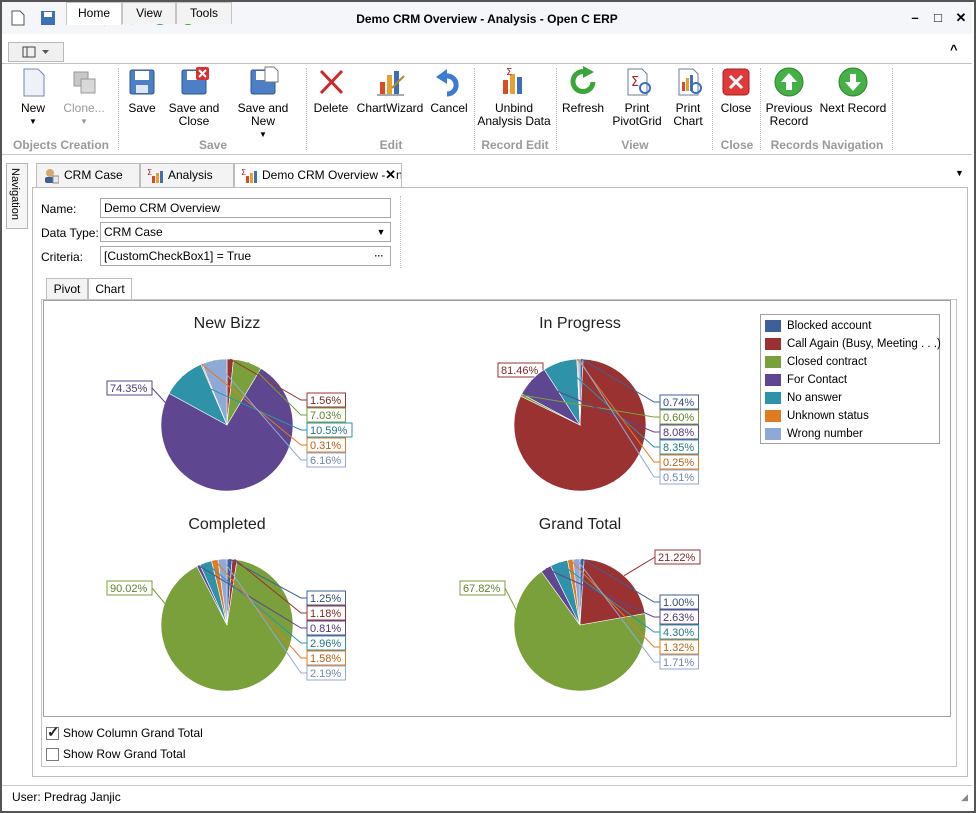 The image size is (976, 813). What do you see at coordinates (789, 97) in the screenshot?
I see `previous-record-button: Previous Record` at bounding box center [789, 97].